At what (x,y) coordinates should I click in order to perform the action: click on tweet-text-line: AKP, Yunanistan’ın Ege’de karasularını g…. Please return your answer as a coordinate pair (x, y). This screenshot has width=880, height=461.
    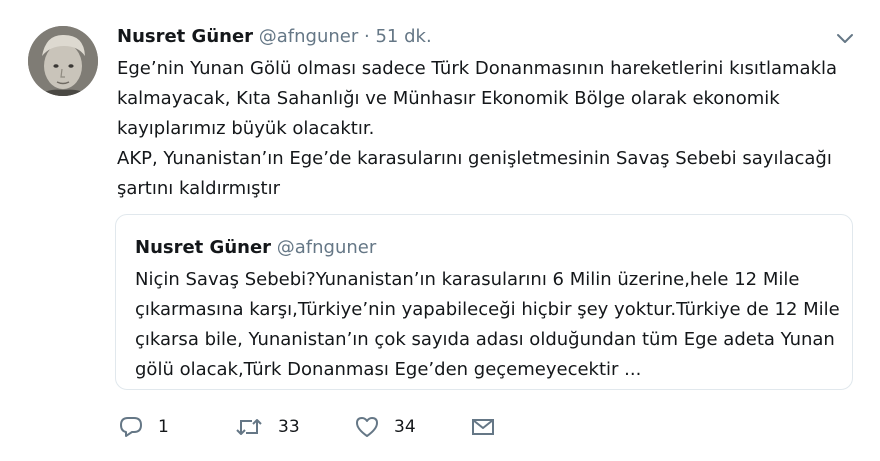
    Looking at the image, I should click on (474, 158).